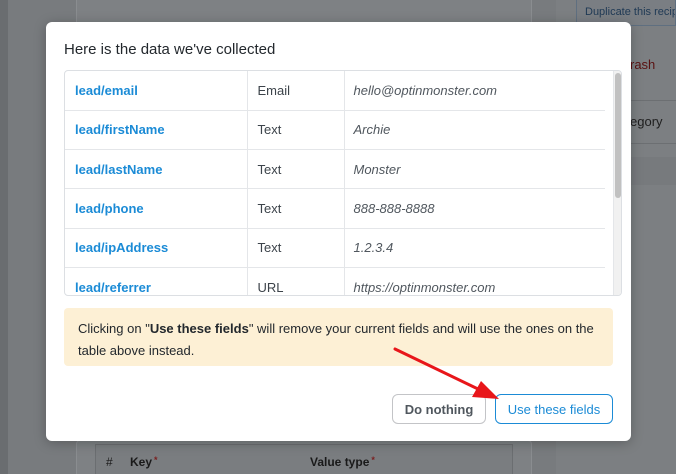 The image size is (676, 474). I want to click on field-sample-value: 888-888-8888, so click(474, 208).